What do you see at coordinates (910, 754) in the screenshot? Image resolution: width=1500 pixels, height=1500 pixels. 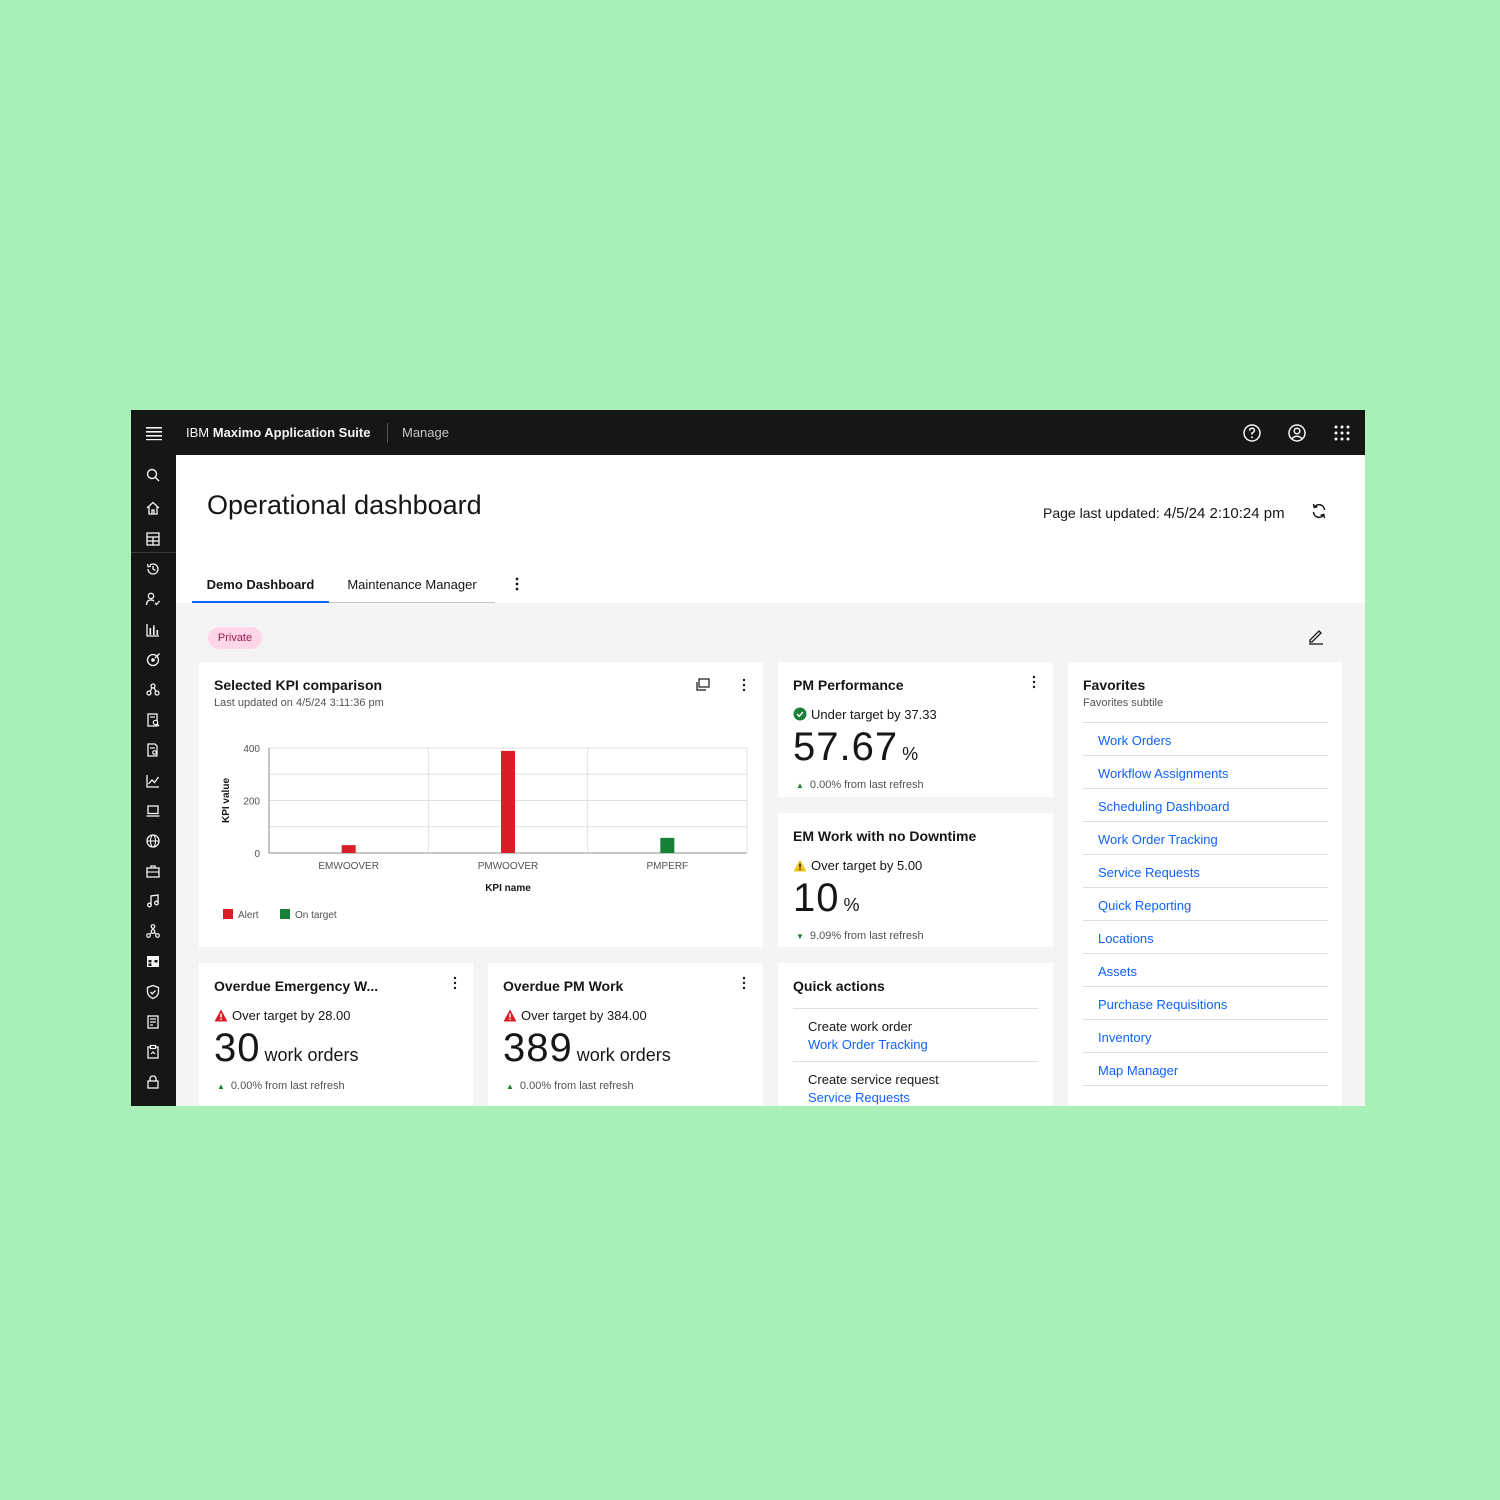 I see `value-unit: %` at bounding box center [910, 754].